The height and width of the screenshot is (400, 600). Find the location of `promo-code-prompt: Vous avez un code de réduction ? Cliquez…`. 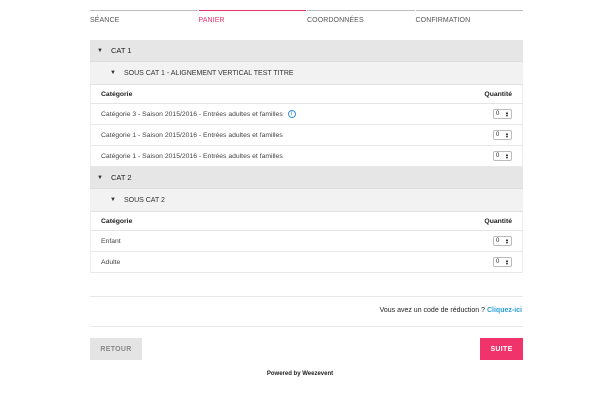

promo-code-prompt: Vous avez un code de réduction ? Cliquez… is located at coordinates (451, 310).